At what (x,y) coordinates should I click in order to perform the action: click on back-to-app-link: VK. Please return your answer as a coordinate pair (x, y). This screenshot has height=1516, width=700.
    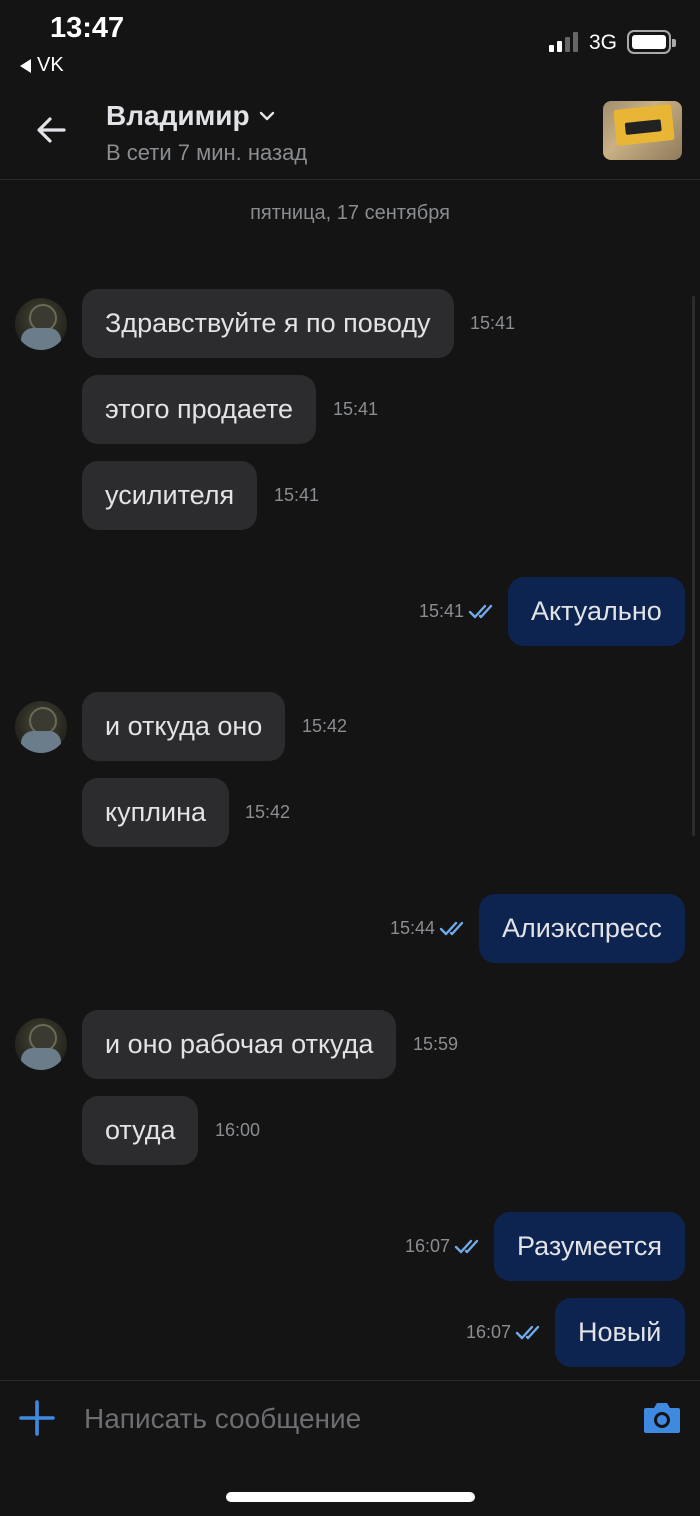
    Looking at the image, I should click on (42, 65).